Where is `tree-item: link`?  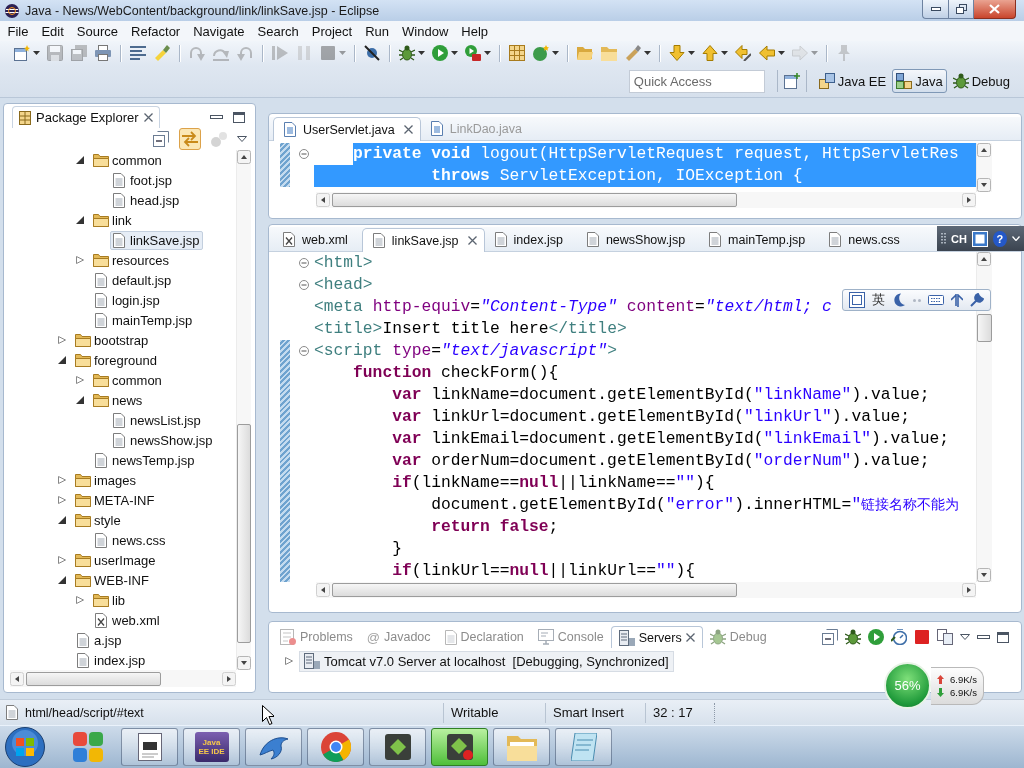 tree-item: link is located at coordinates (114, 220).